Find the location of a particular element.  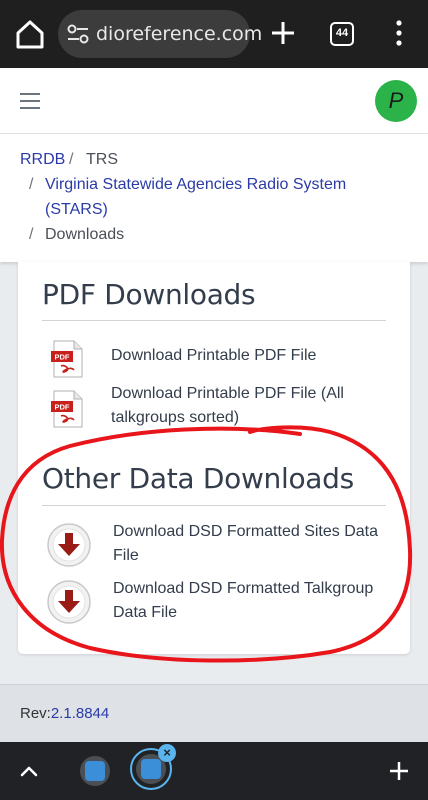

breadcrumb-system-link-cont: (STARS) is located at coordinates (76, 210).